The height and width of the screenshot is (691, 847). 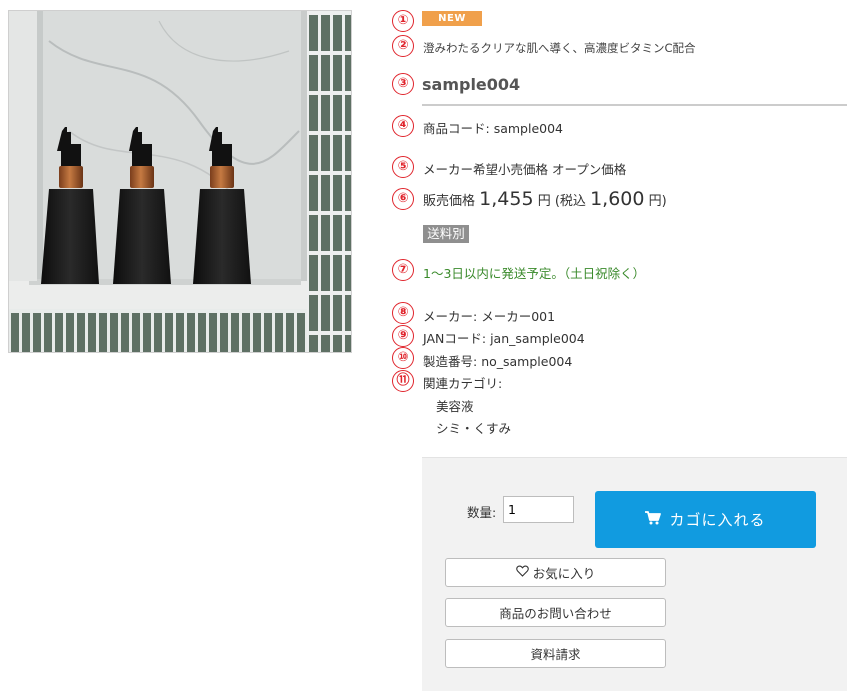 What do you see at coordinates (452, 316) in the screenshot?
I see `maker-label: メーカー:` at bounding box center [452, 316].